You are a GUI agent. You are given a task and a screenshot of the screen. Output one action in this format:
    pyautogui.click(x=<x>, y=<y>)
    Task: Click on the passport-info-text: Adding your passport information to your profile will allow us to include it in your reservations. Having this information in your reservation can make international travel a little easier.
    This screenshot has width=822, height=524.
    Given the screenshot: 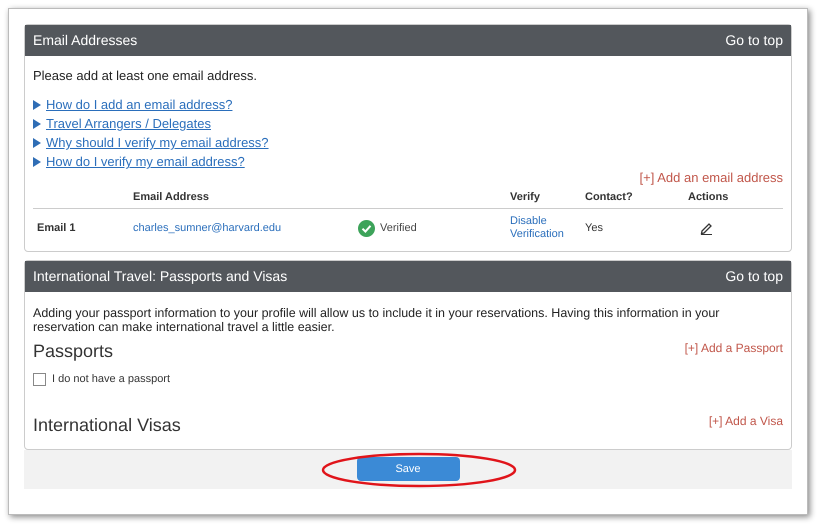 What is the action you would take?
    pyautogui.click(x=376, y=320)
    